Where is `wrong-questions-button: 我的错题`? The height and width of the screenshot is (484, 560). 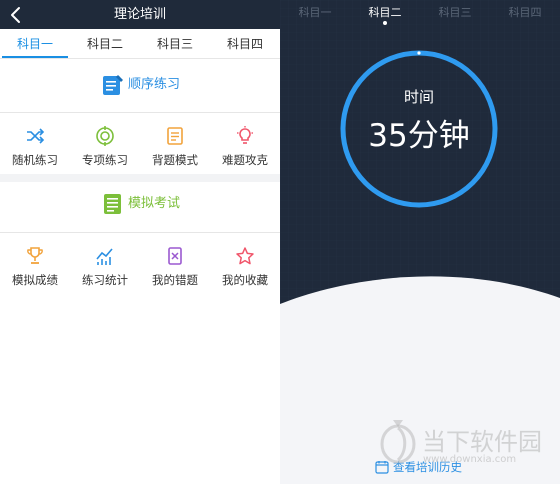 wrong-questions-button: 我的错题 is located at coordinates (175, 267).